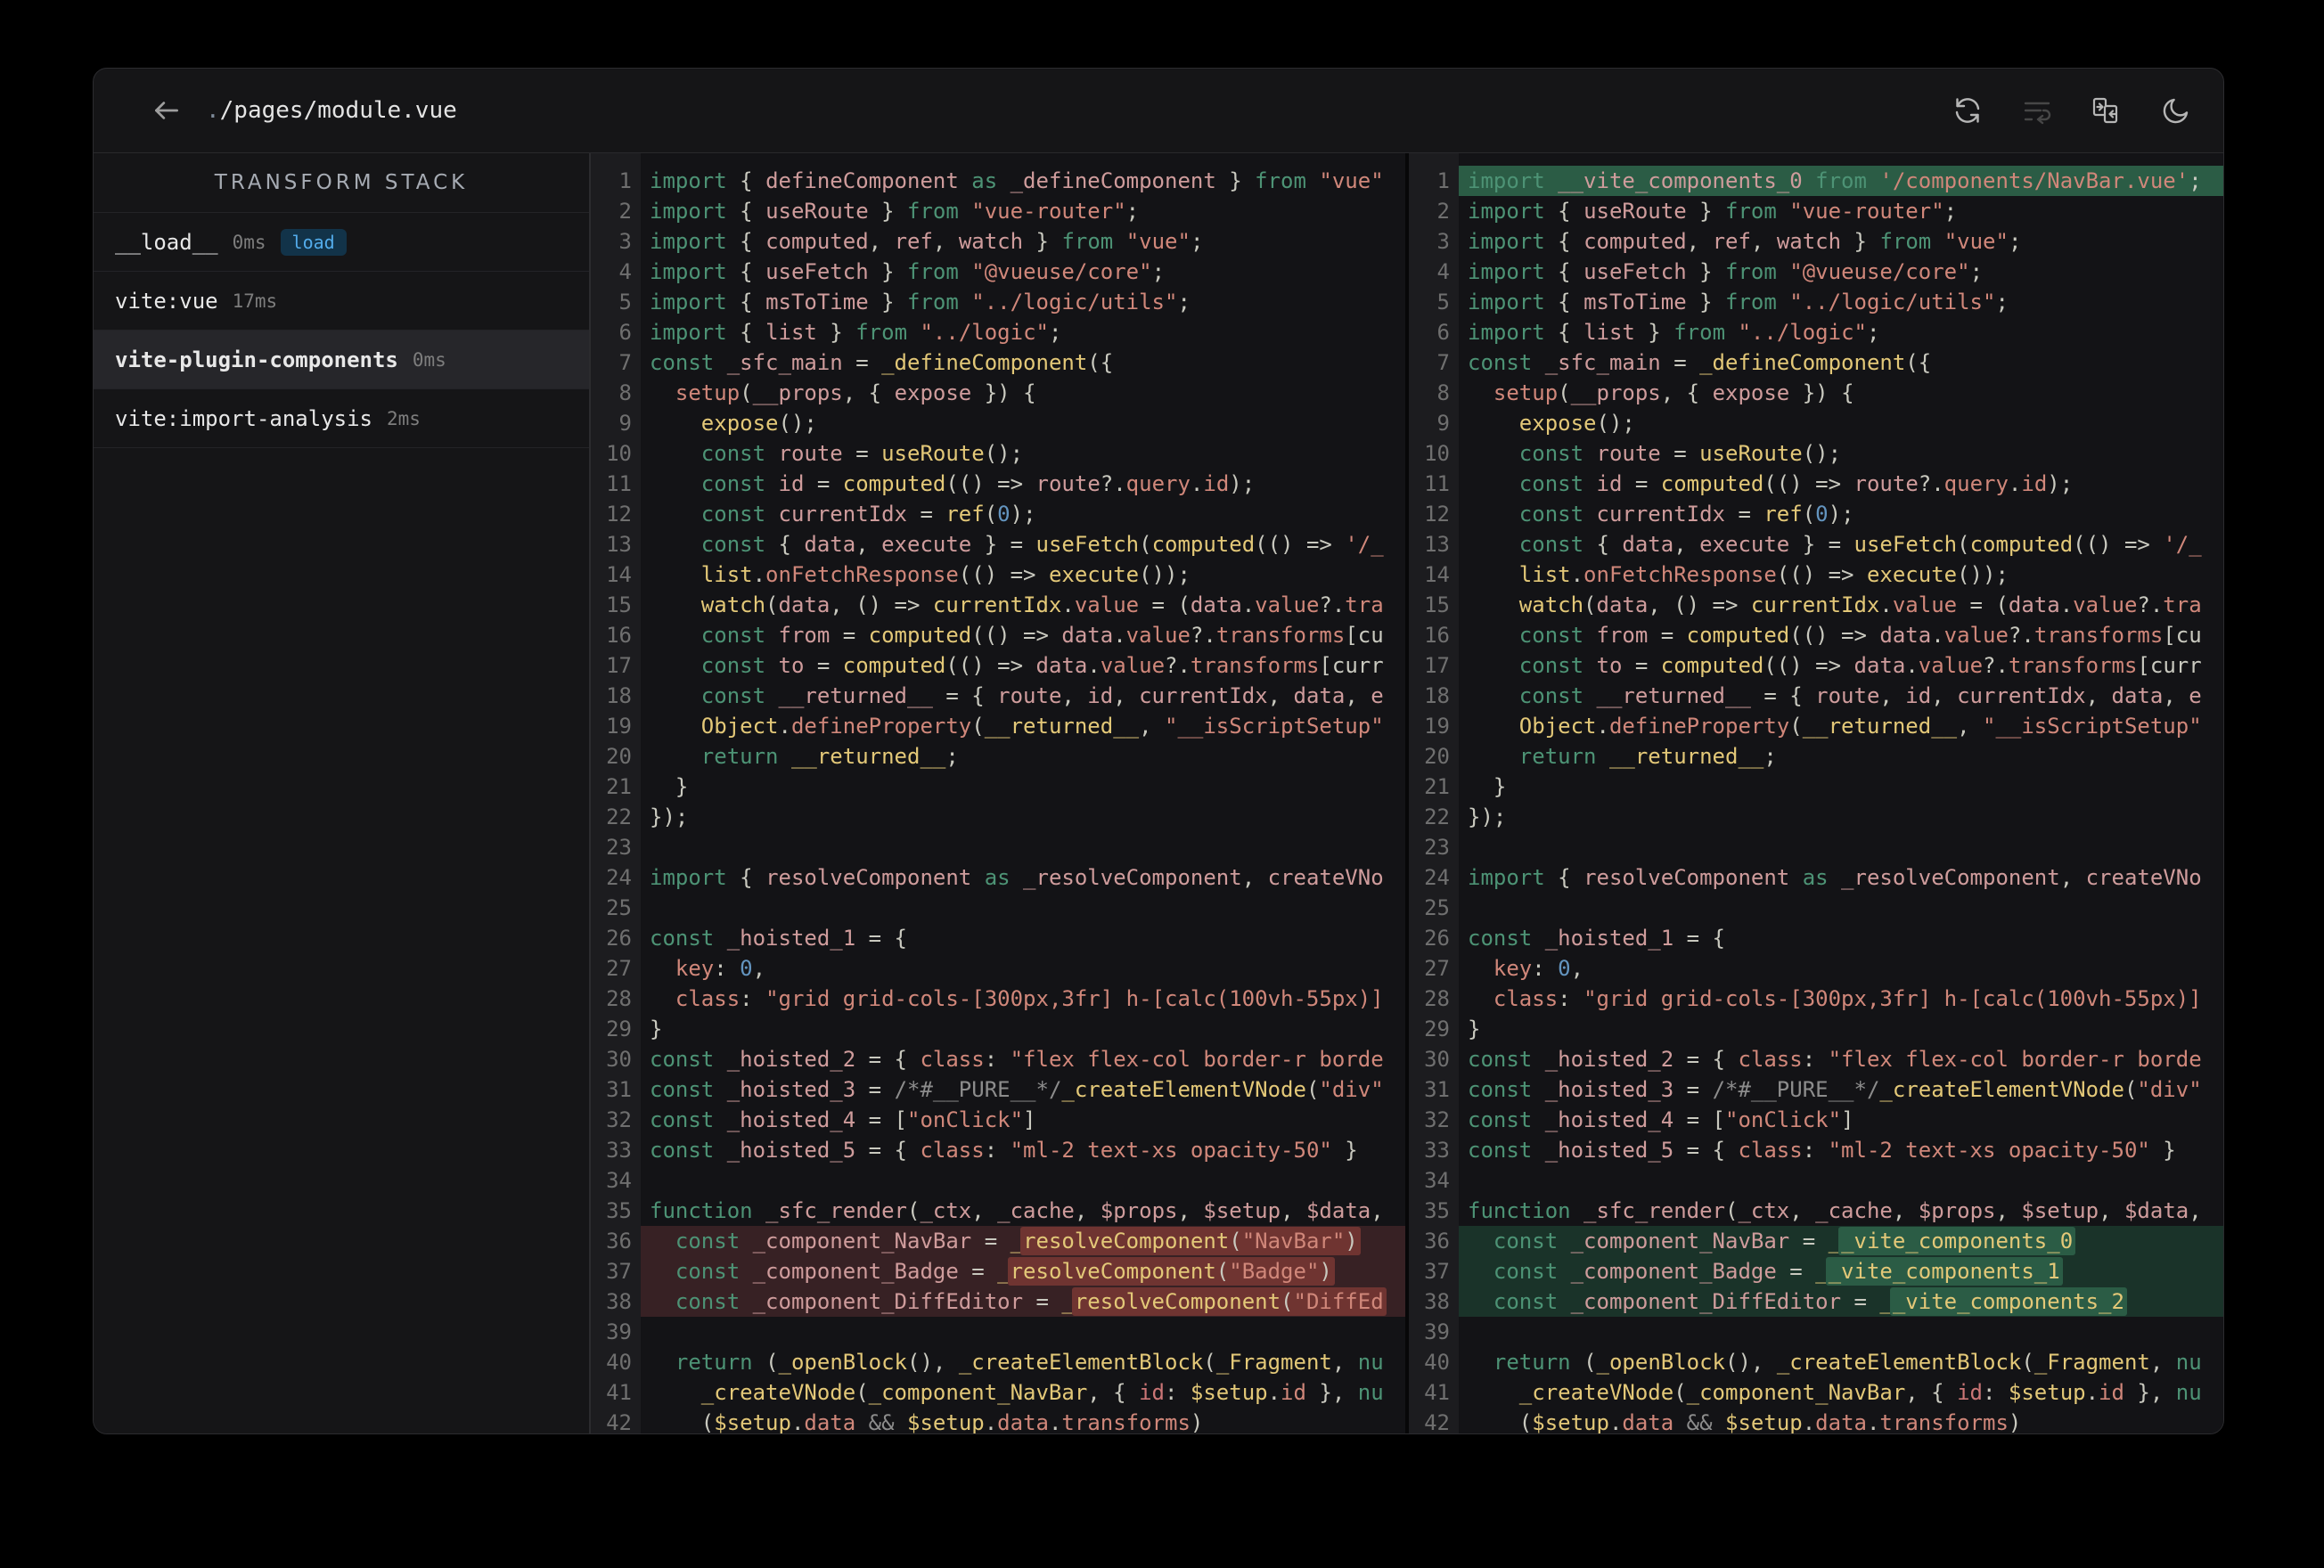 This screenshot has height=1568, width=2324. I want to click on plugin-time: 2ms, so click(403, 418).